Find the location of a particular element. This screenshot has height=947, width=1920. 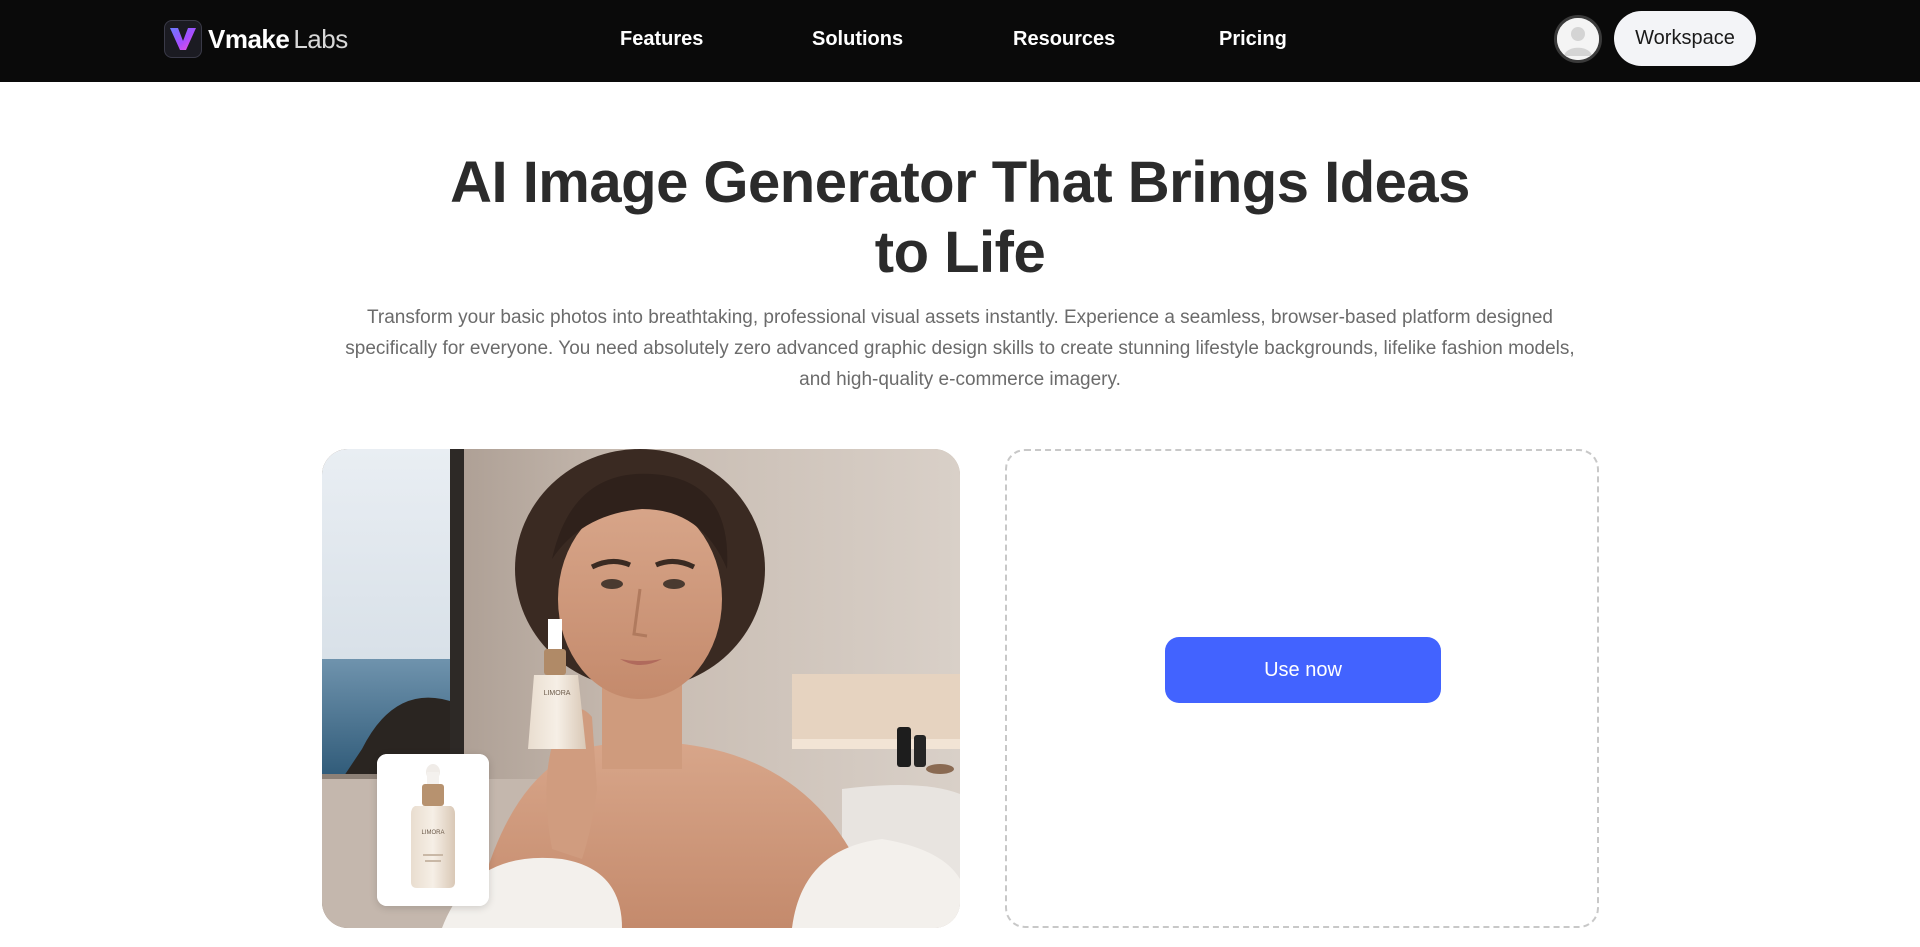

hero-description-line-3: and high-quality e-commerce imagery. is located at coordinates (960, 379).